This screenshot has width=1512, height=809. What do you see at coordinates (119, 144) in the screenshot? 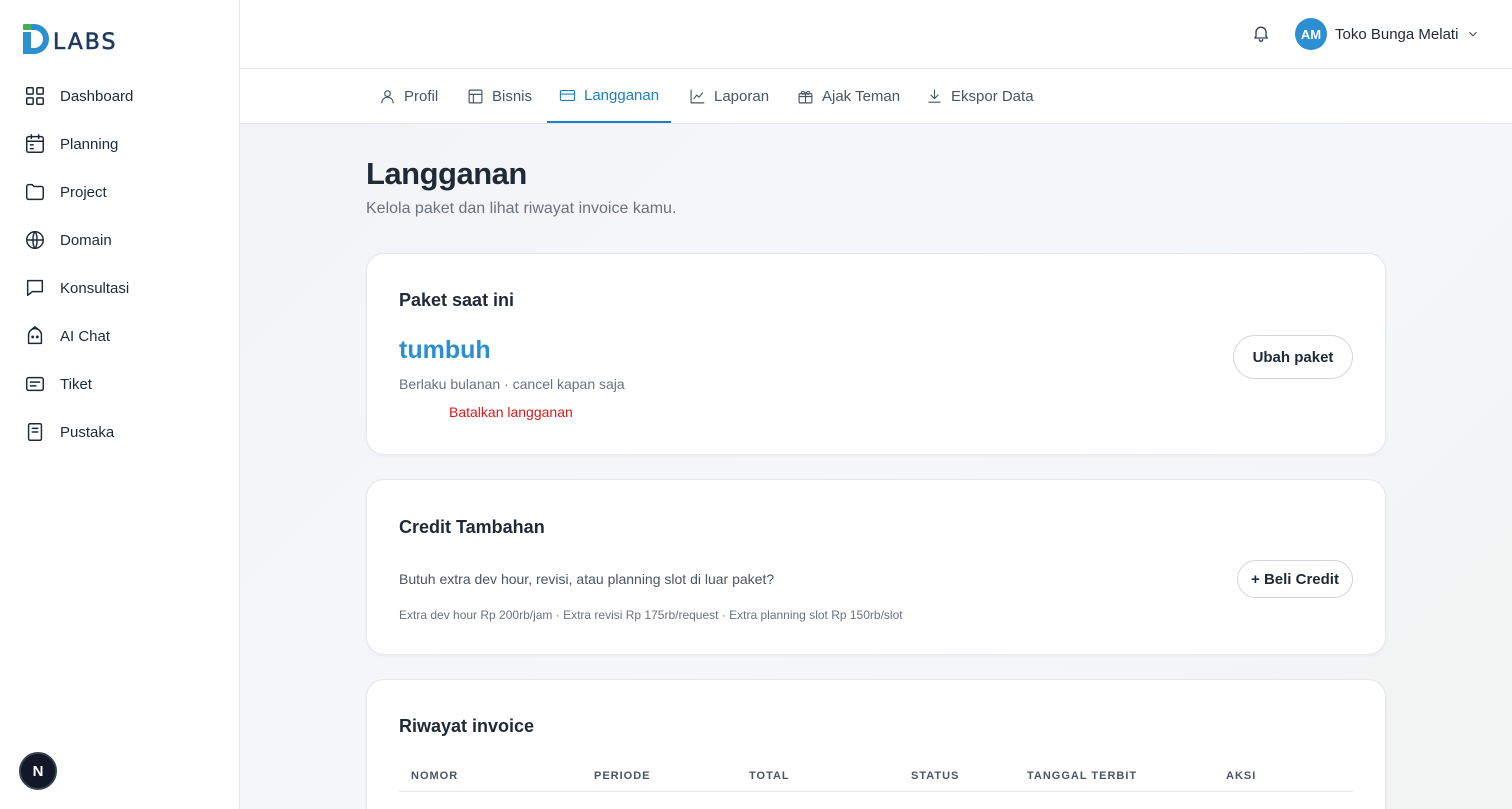
I see `sidebar-item-planning: Planning` at bounding box center [119, 144].